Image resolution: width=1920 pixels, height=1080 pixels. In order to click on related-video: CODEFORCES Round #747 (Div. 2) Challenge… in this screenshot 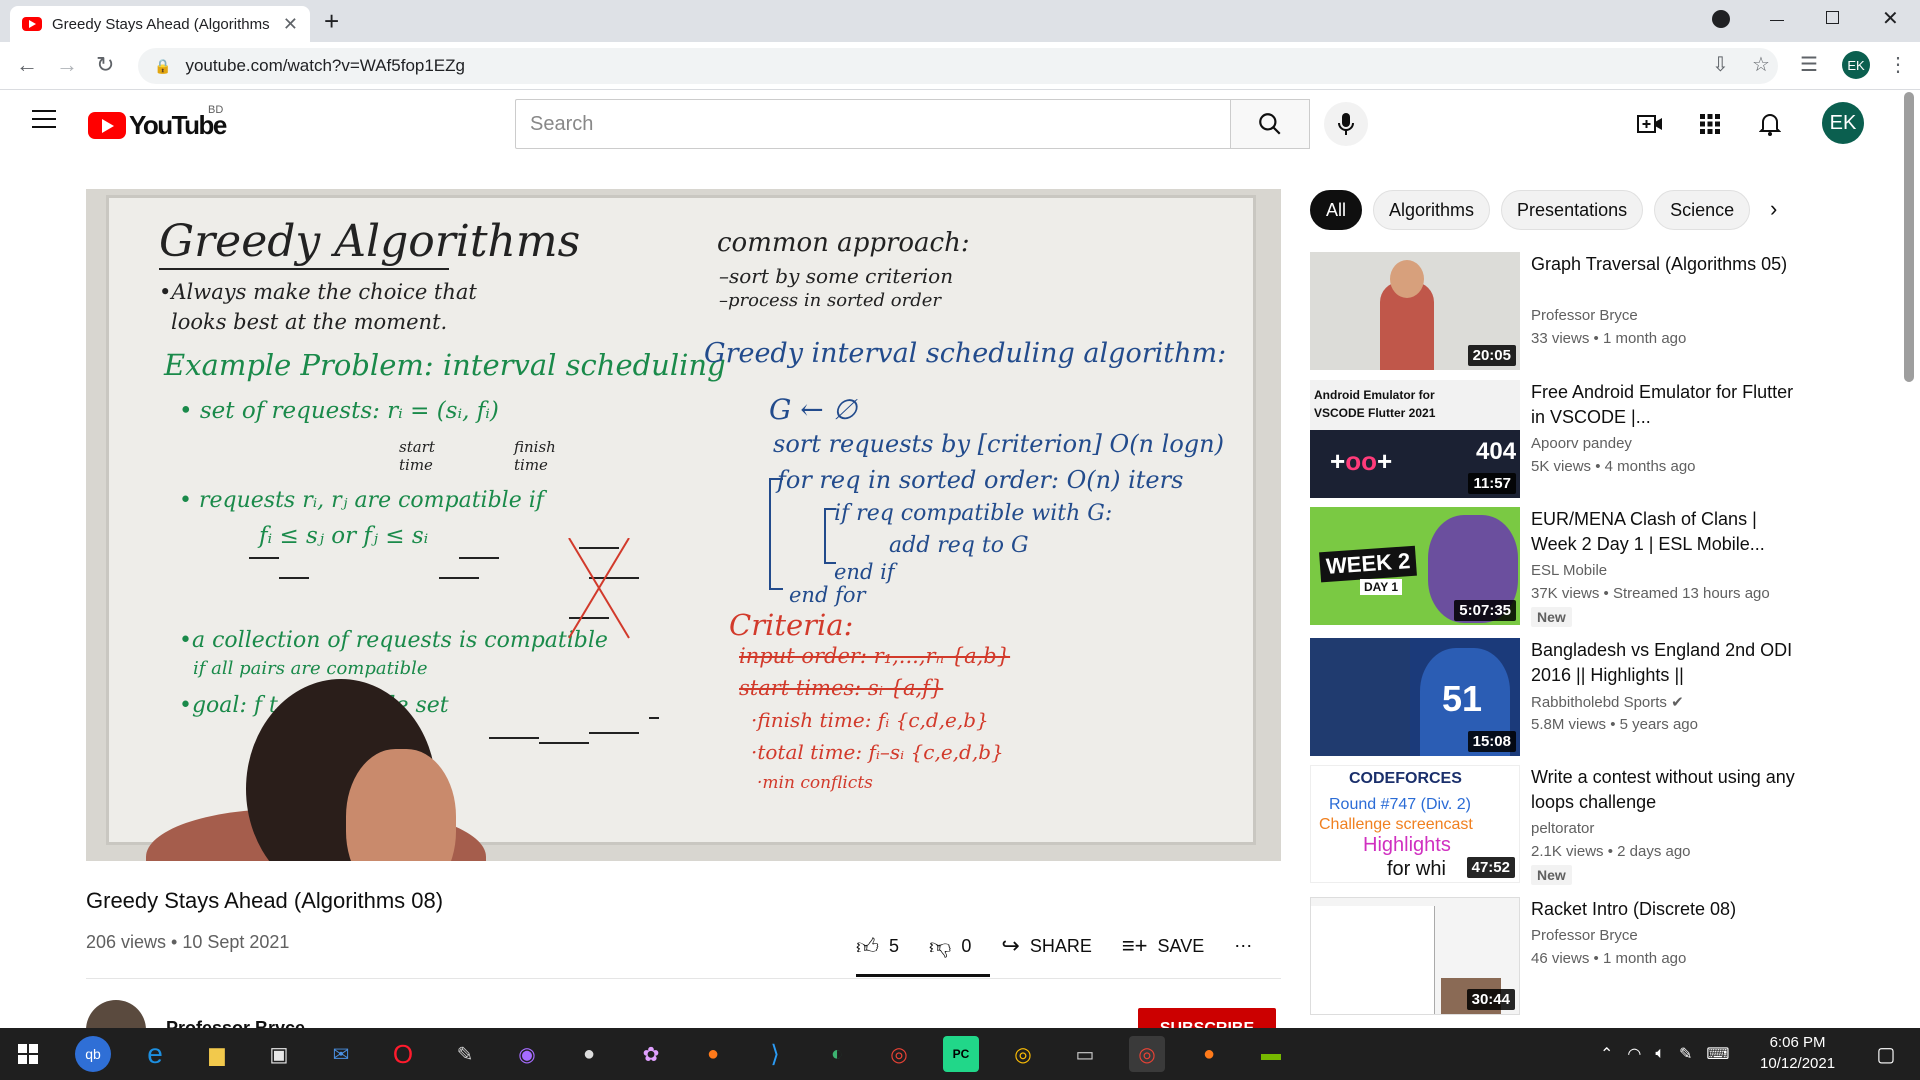, I will do `click(1560, 825)`.